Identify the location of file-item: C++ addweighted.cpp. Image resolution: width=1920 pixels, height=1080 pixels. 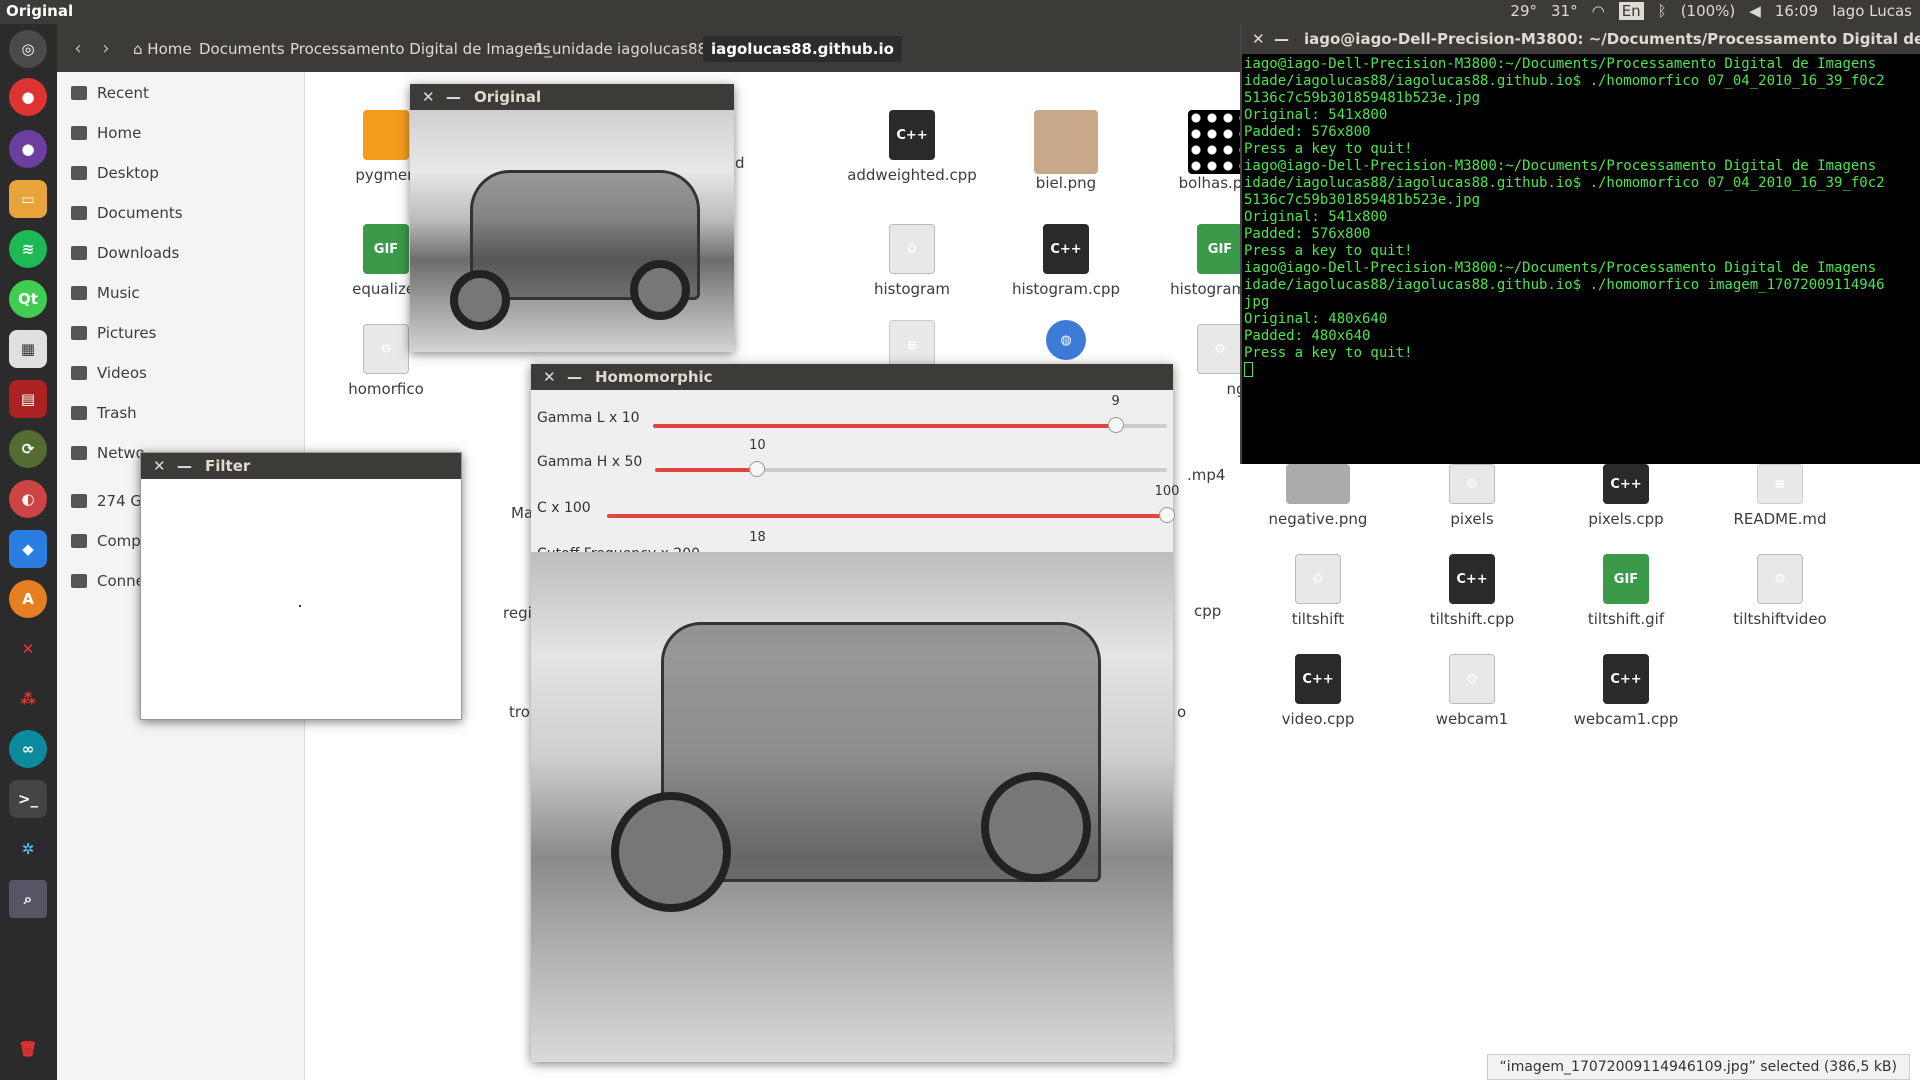
(912, 147).